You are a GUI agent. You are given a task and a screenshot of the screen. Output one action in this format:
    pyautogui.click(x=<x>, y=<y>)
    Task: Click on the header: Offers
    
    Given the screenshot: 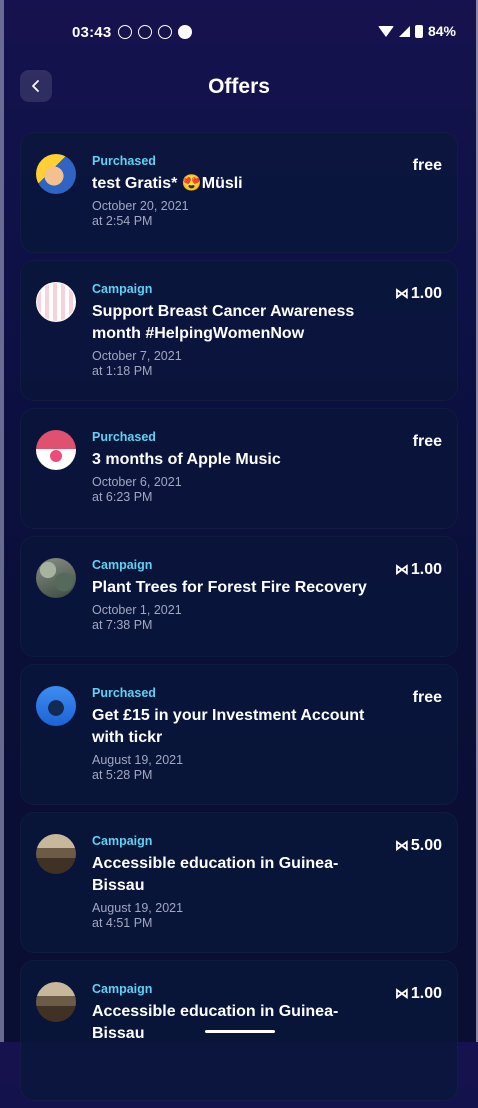 What is the action you would take?
    pyautogui.click(x=239, y=88)
    